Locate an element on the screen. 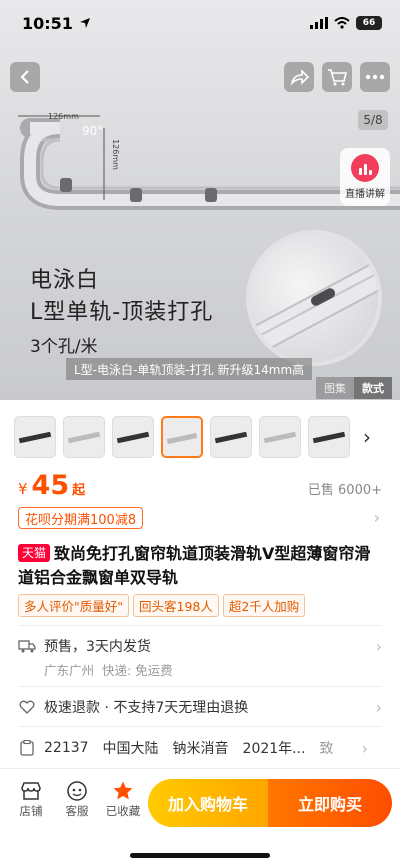 The height and width of the screenshot is (866, 400). shop-button: 店铺 is located at coordinates (31, 799).